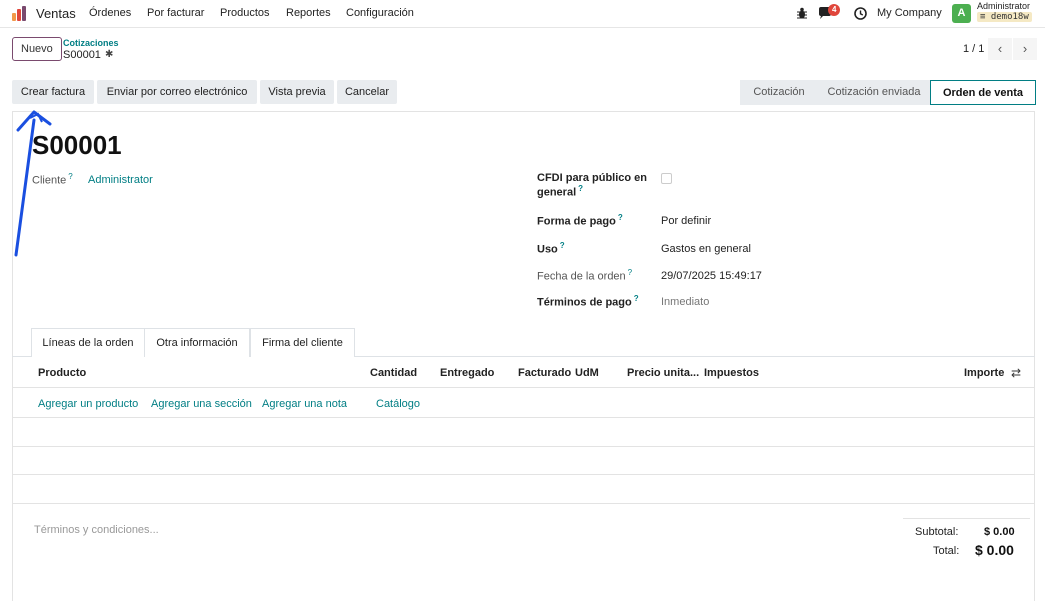 This screenshot has height=605, width=1045. I want to click on payment-form-field: Por definir, so click(686, 221).